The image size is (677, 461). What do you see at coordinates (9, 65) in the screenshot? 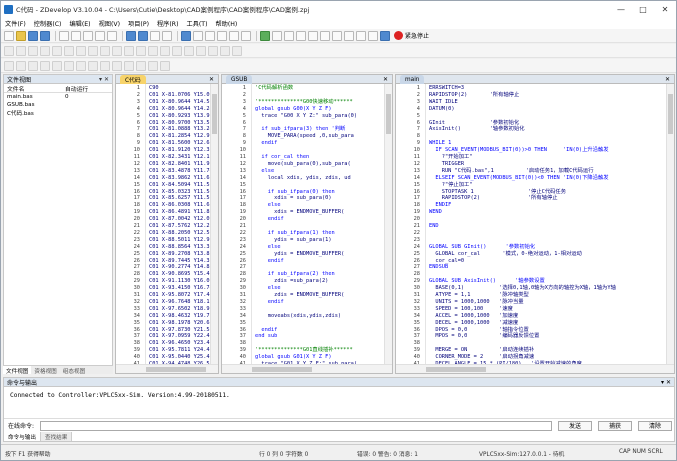
I see `align-left-icon` at bounding box center [9, 65].